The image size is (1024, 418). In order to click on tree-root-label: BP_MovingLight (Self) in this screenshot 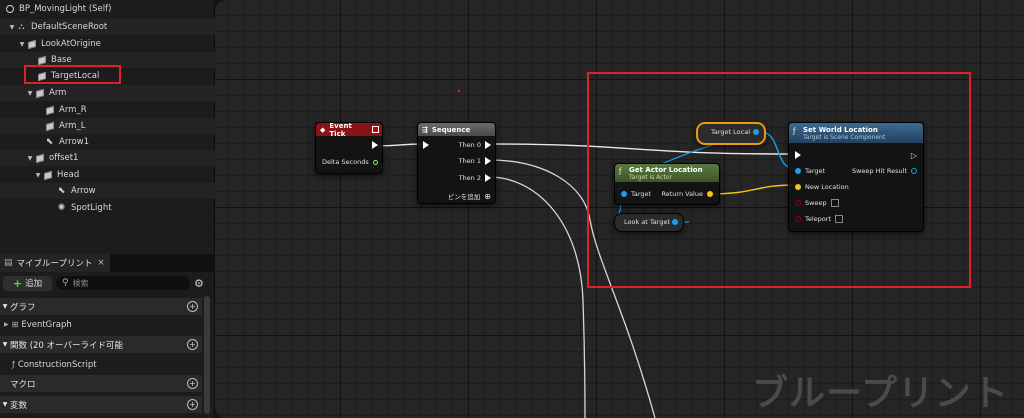, I will do `click(65, 9)`.